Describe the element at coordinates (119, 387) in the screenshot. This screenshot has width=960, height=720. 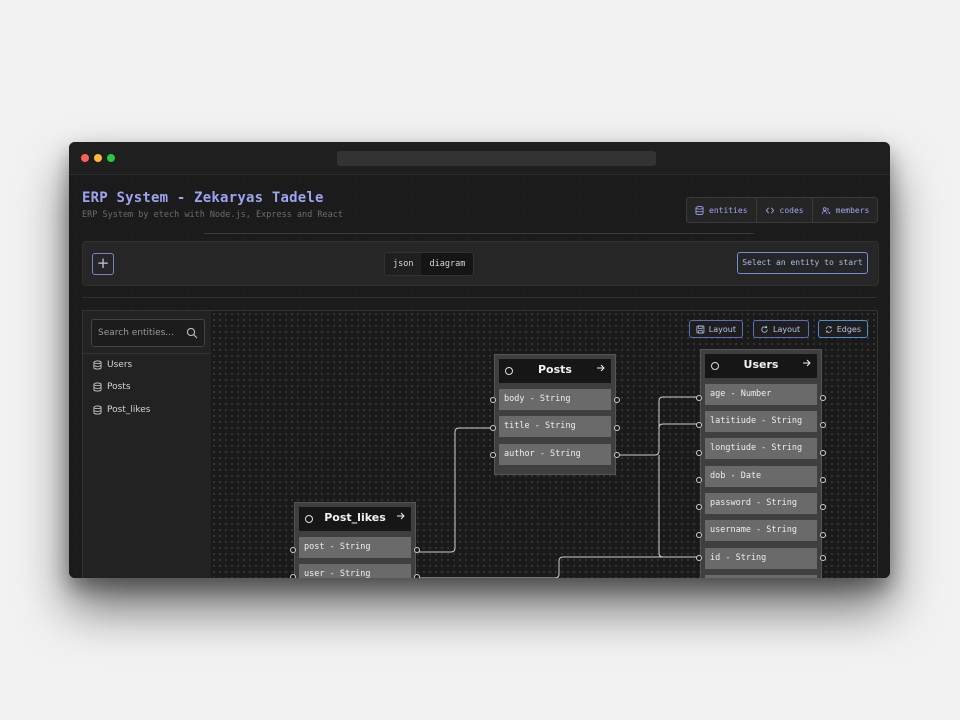
I see `sidebar-item-label: Posts` at that location.